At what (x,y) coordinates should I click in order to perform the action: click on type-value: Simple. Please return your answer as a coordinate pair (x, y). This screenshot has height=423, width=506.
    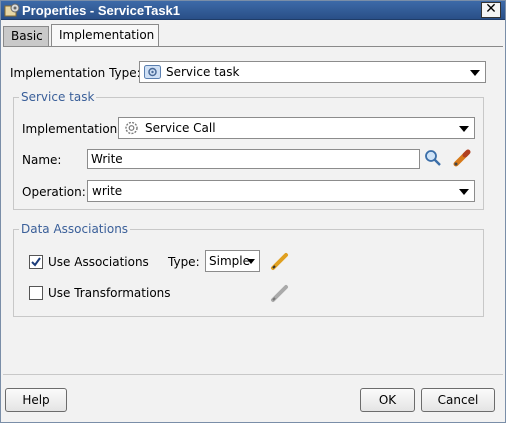
    Looking at the image, I should click on (229, 261).